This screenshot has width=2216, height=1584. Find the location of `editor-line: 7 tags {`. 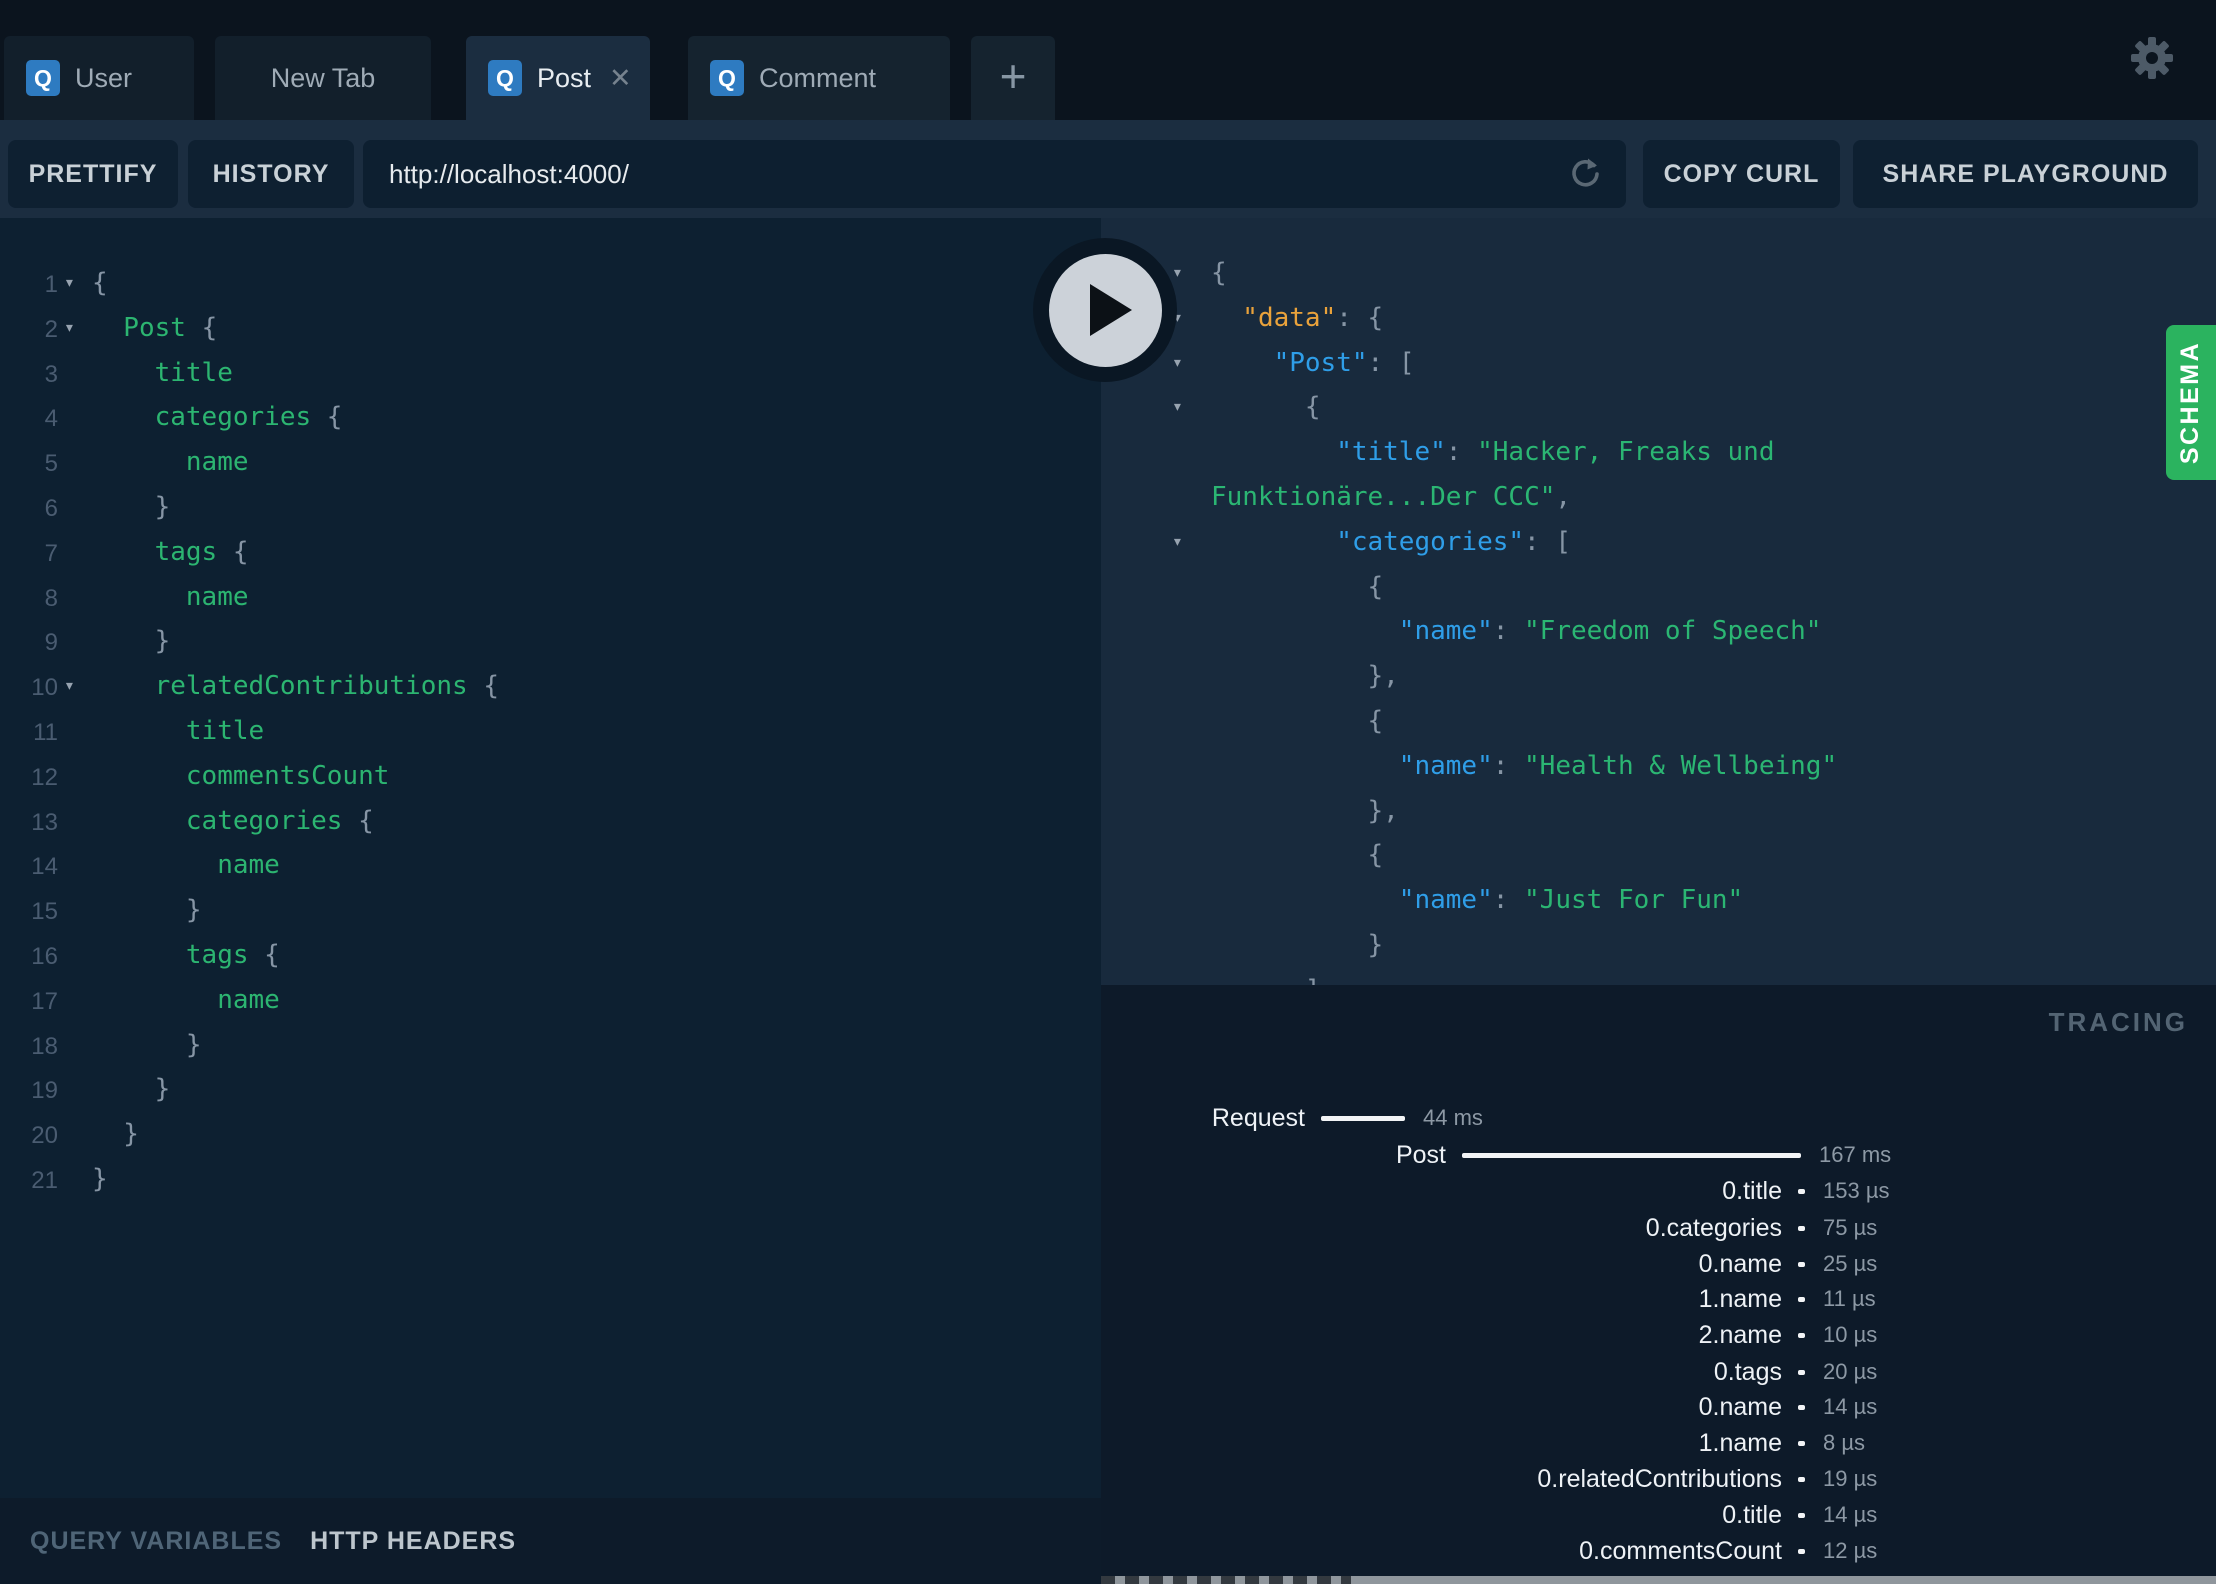

editor-line: 7 tags { is located at coordinates (550, 552).